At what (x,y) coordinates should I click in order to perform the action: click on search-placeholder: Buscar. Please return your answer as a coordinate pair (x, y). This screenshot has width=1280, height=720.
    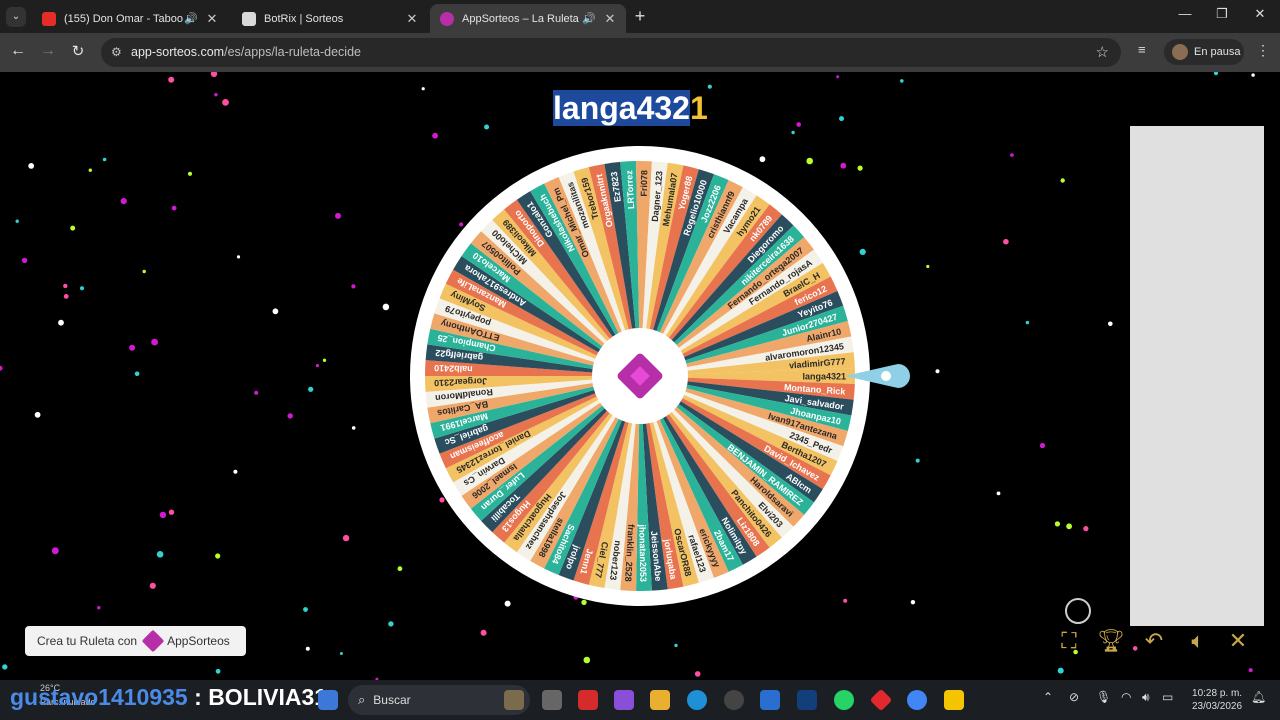
    Looking at the image, I should click on (392, 700).